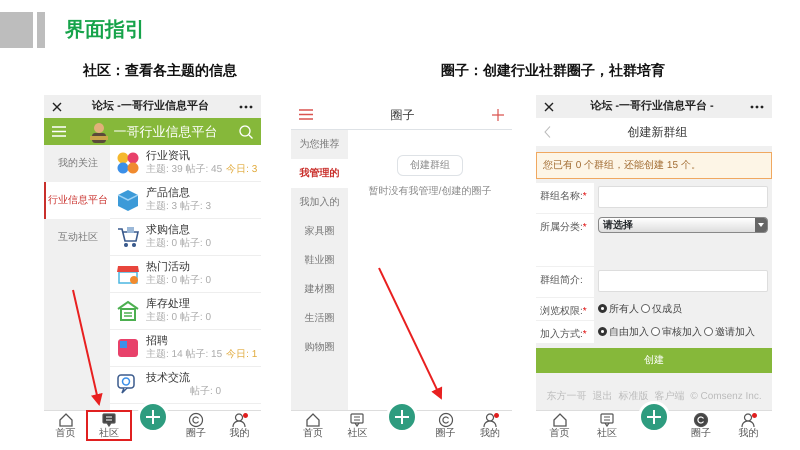 Image resolution: width=800 pixels, height=450 pixels. Describe the element at coordinates (565, 309) in the screenshot. I see `field-label: 浏览权限:*` at that location.